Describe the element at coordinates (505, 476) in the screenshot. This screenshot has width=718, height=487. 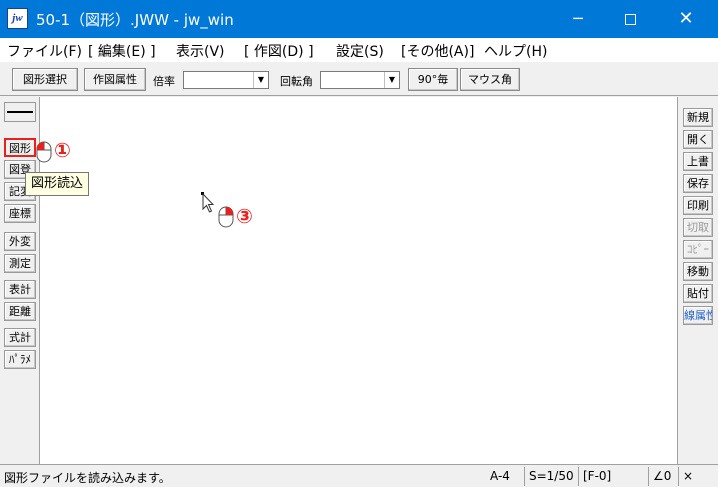
I see `paper-size-indicator: A-4` at that location.